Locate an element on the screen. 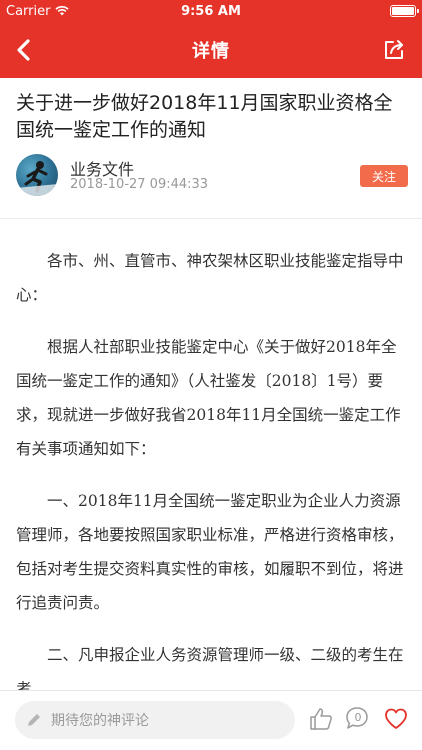 The height and width of the screenshot is (750, 422). comment-input: 期待您的神评论 is located at coordinates (155, 720).